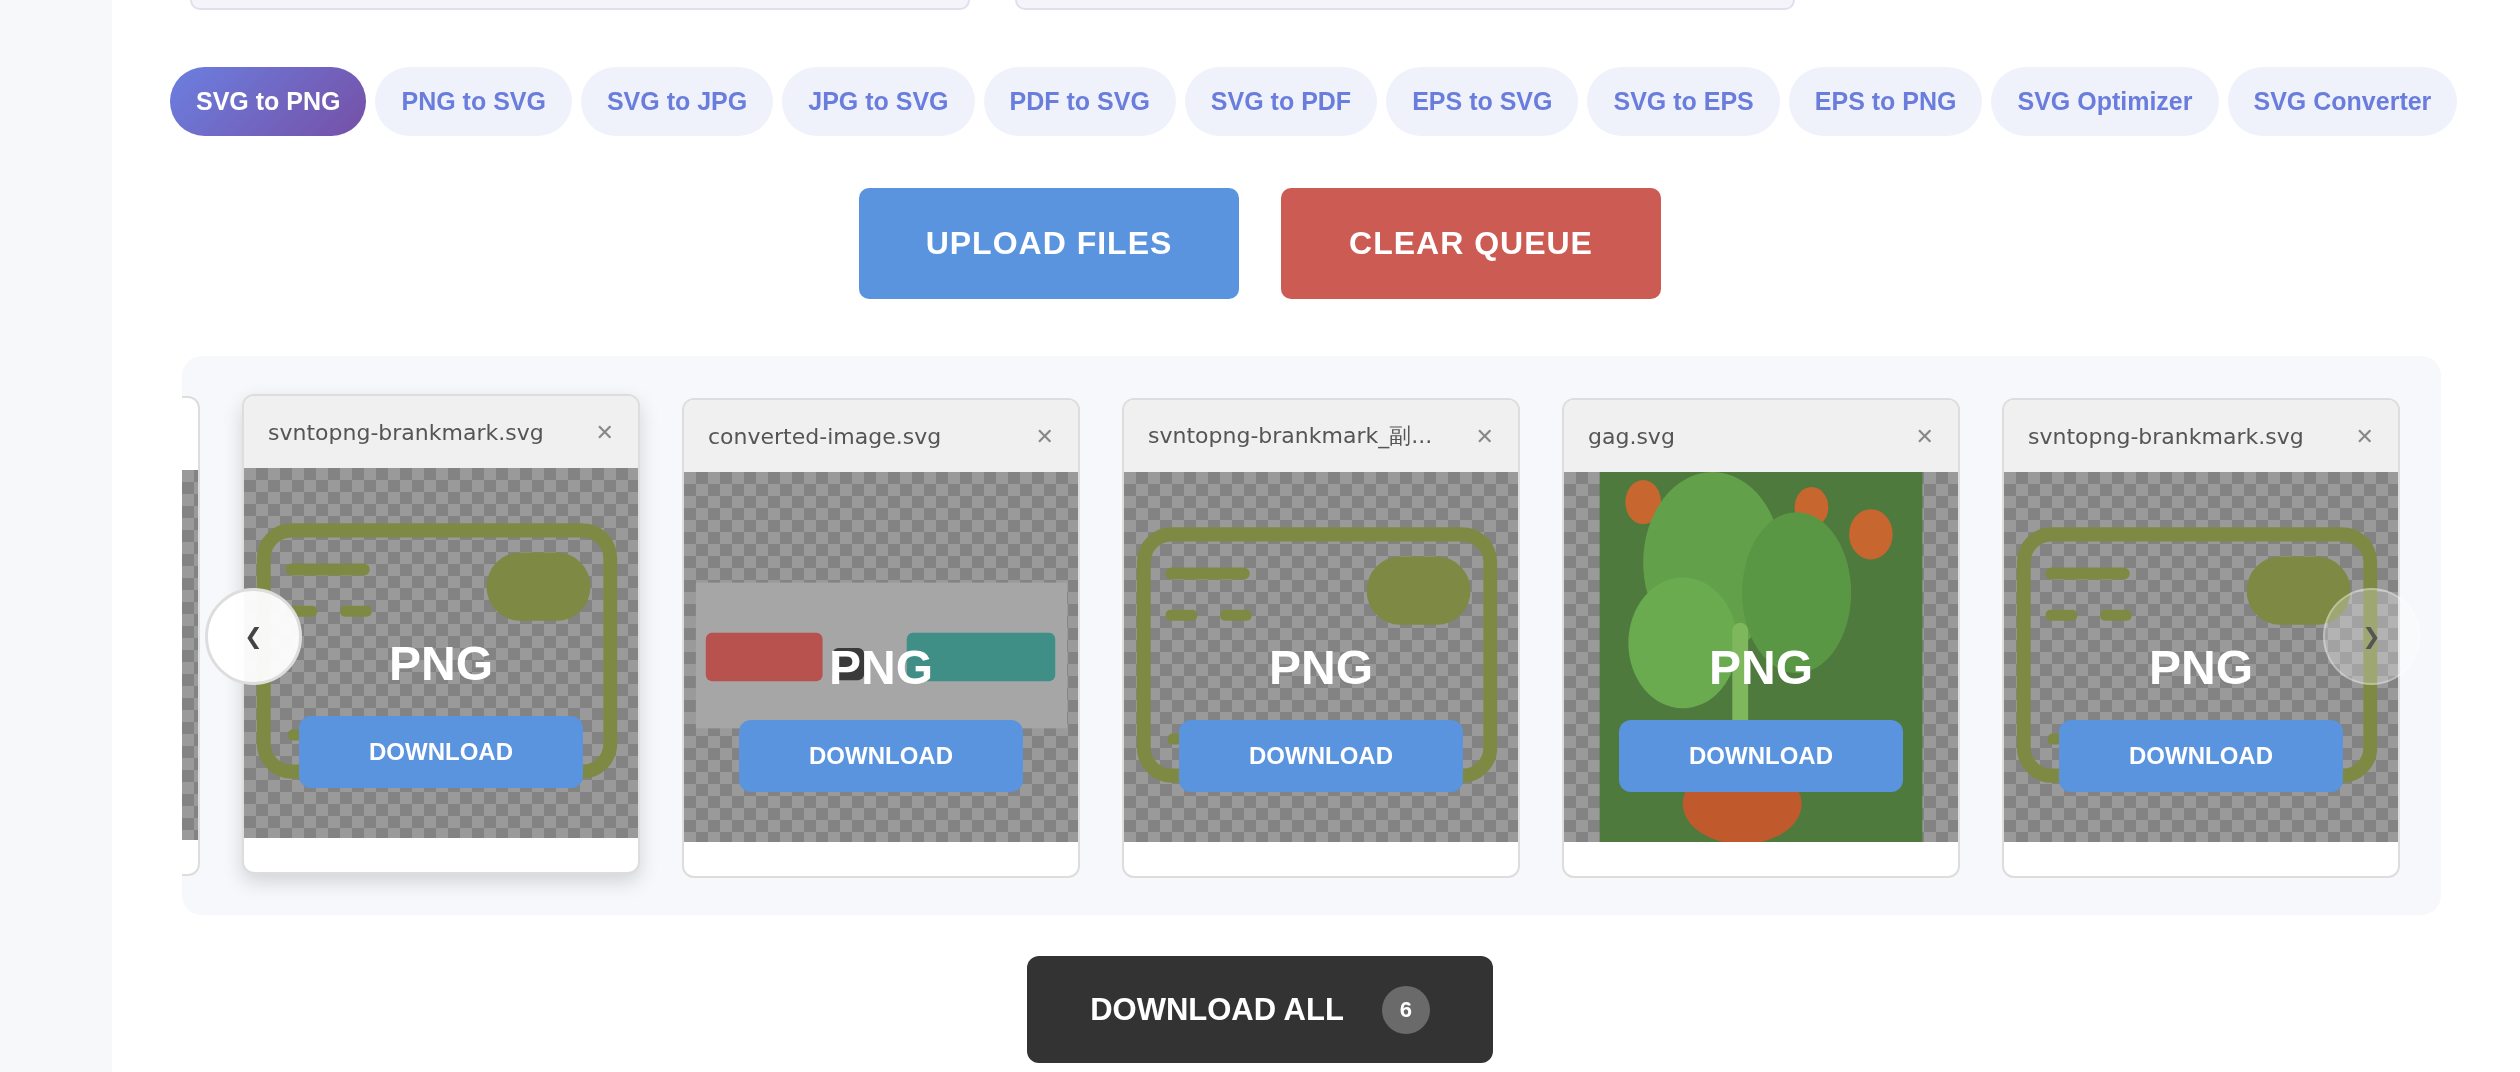 The image size is (2520, 1072). I want to click on converter-tab: PDF to SVG, so click(1079, 101).